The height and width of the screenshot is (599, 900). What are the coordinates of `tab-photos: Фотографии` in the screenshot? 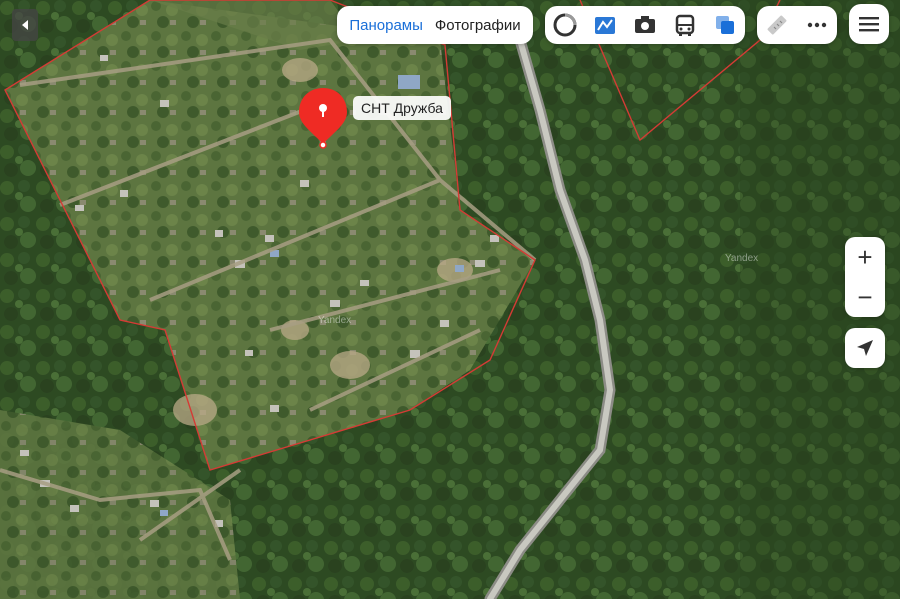 It's located at (478, 25).